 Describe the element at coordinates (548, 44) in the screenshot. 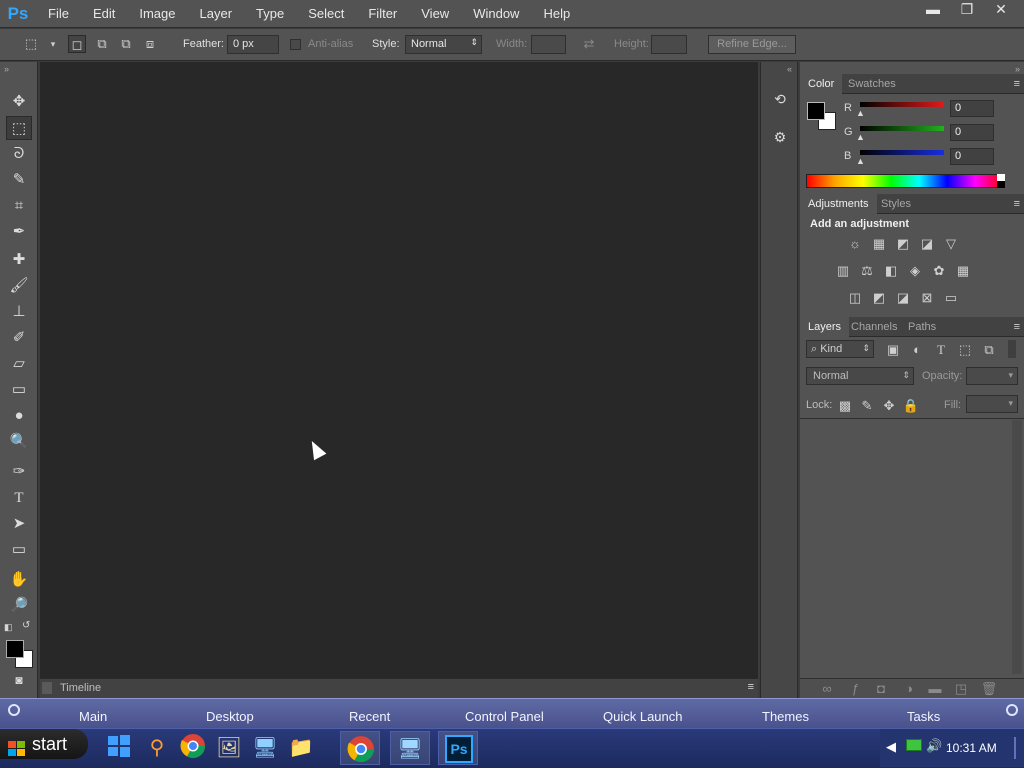

I see `width-input` at that location.